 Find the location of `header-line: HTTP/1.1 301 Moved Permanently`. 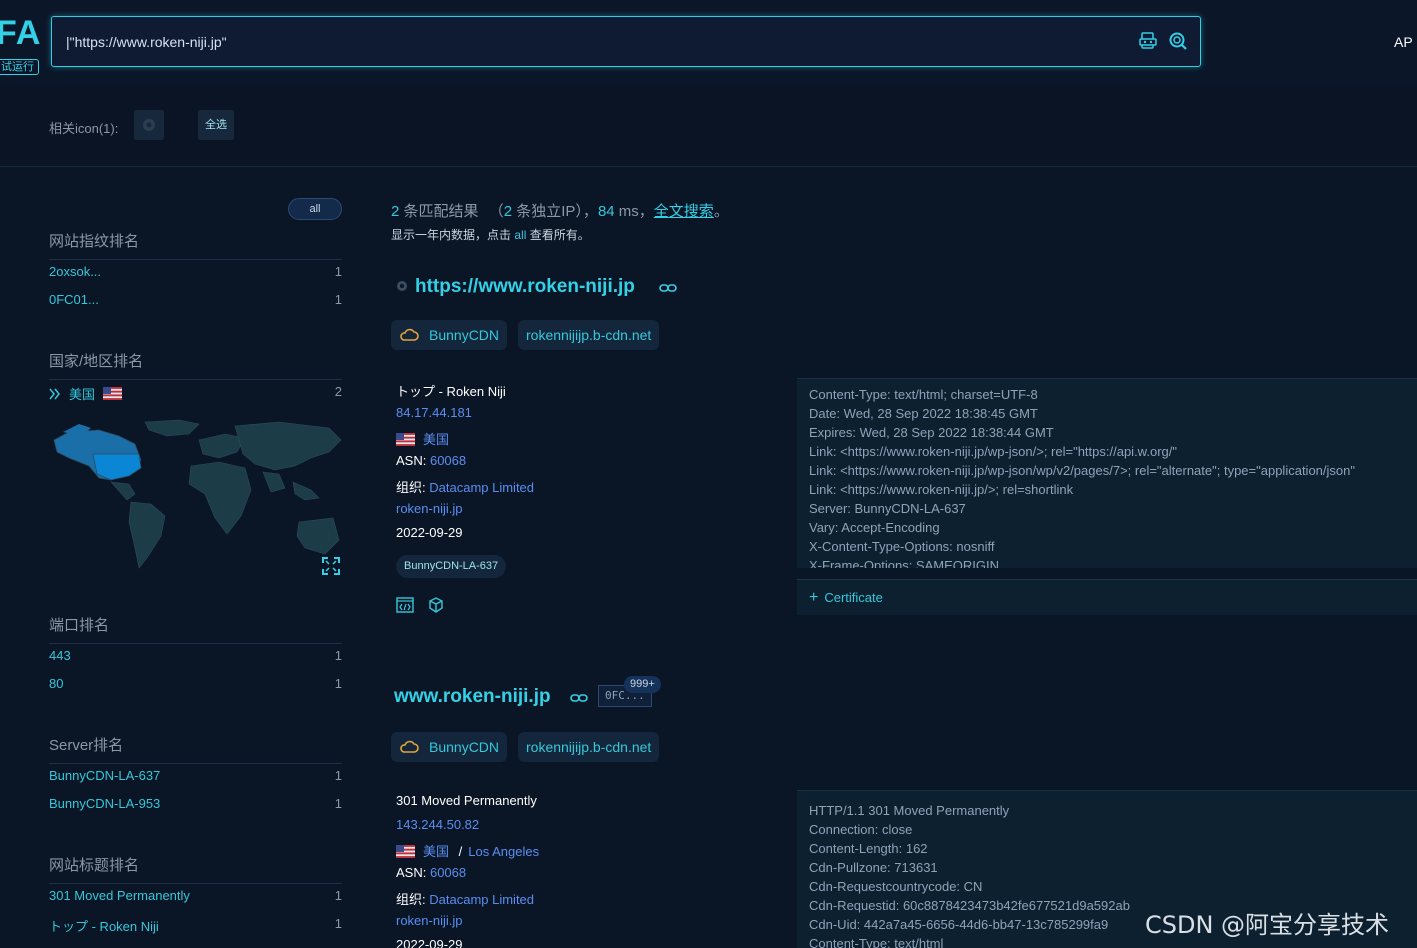

header-line: HTTP/1.1 301 Moved Permanently is located at coordinates (909, 810).